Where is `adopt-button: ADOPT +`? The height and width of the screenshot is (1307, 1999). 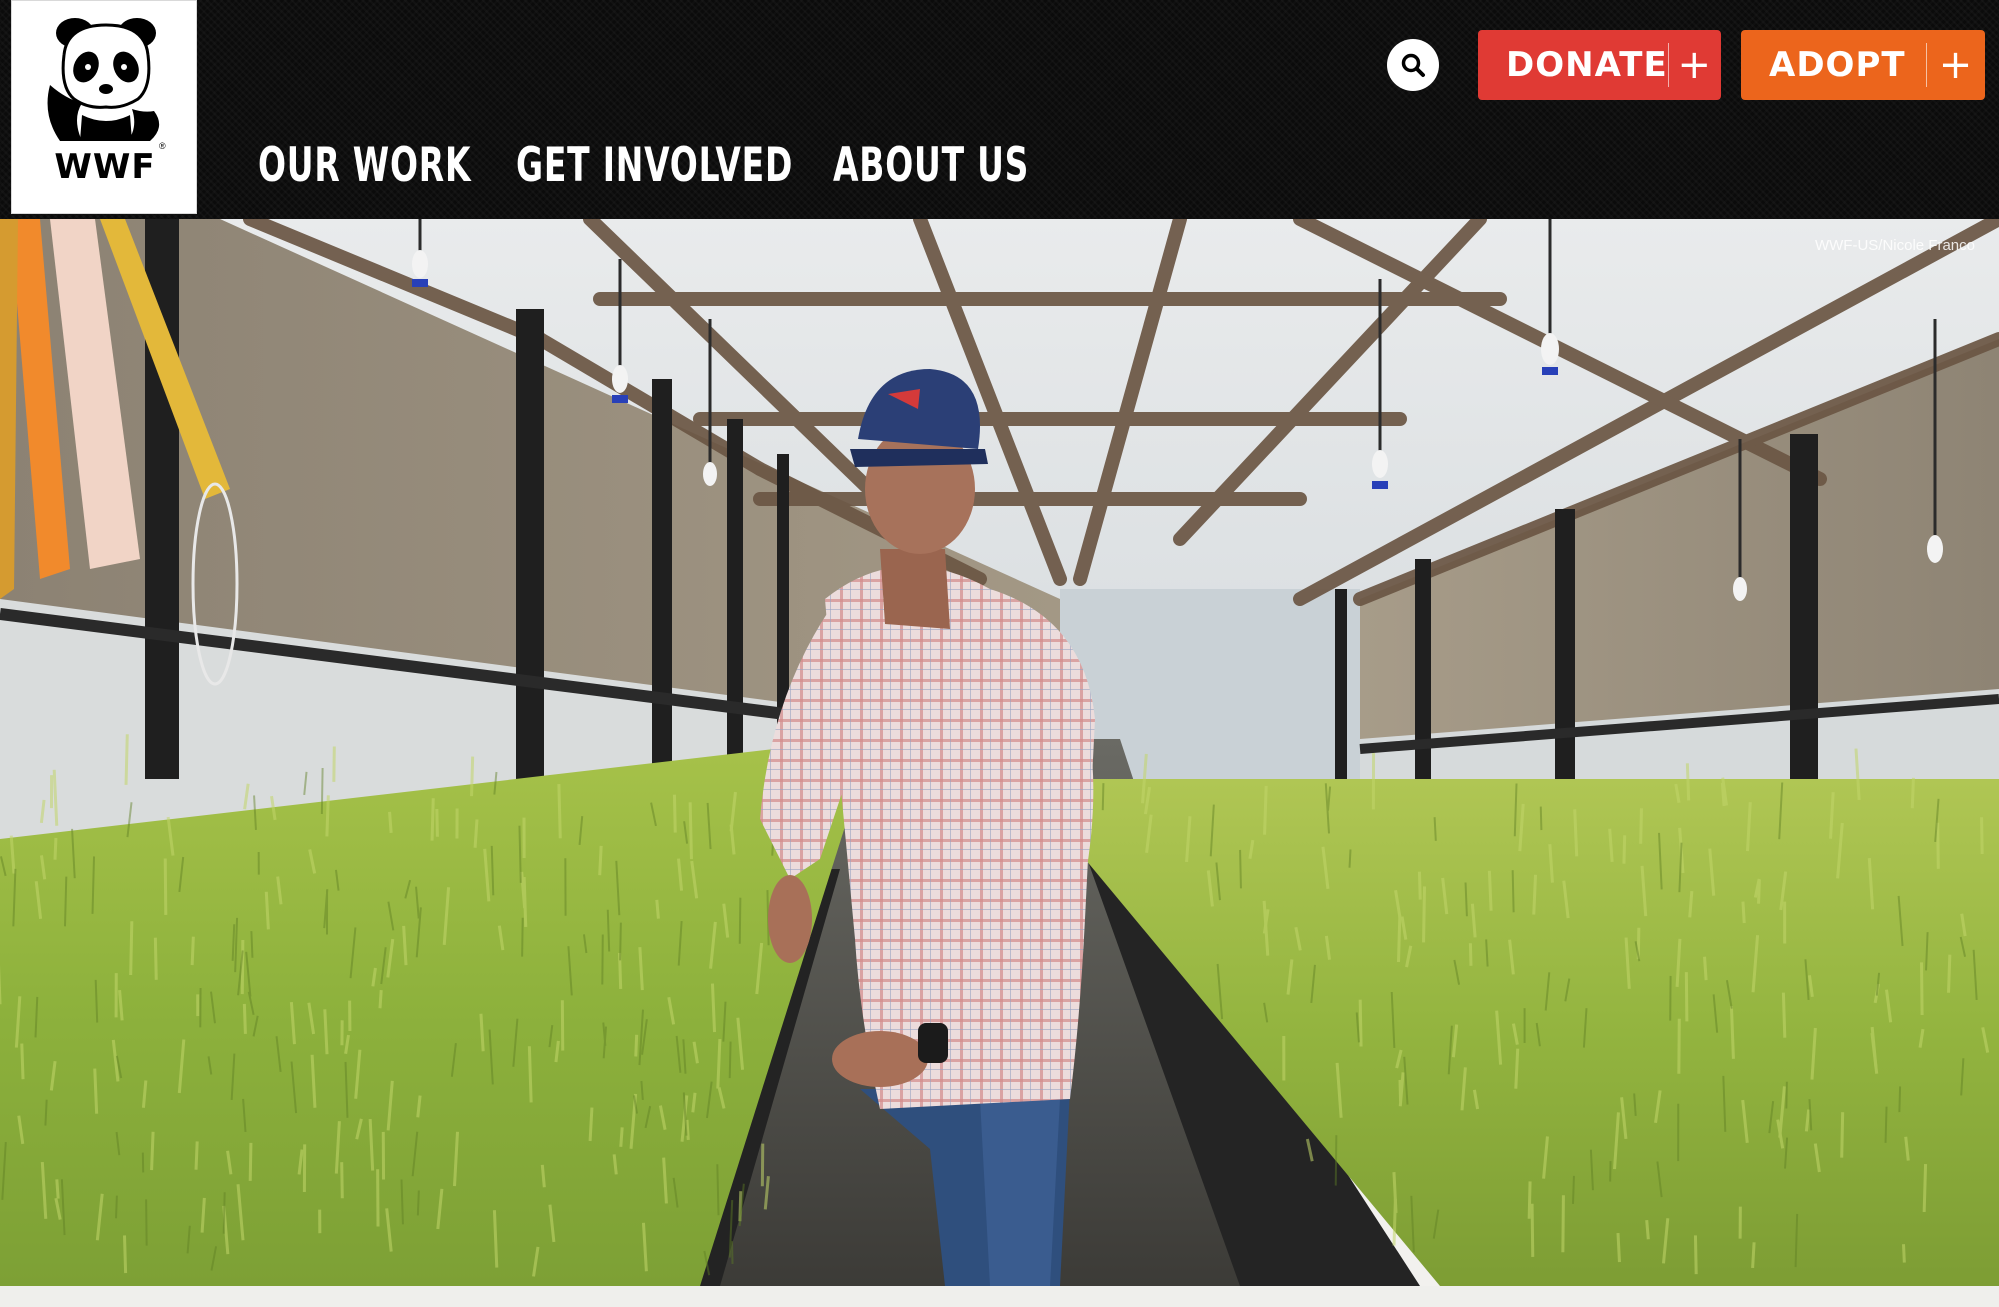 adopt-button: ADOPT + is located at coordinates (1863, 65).